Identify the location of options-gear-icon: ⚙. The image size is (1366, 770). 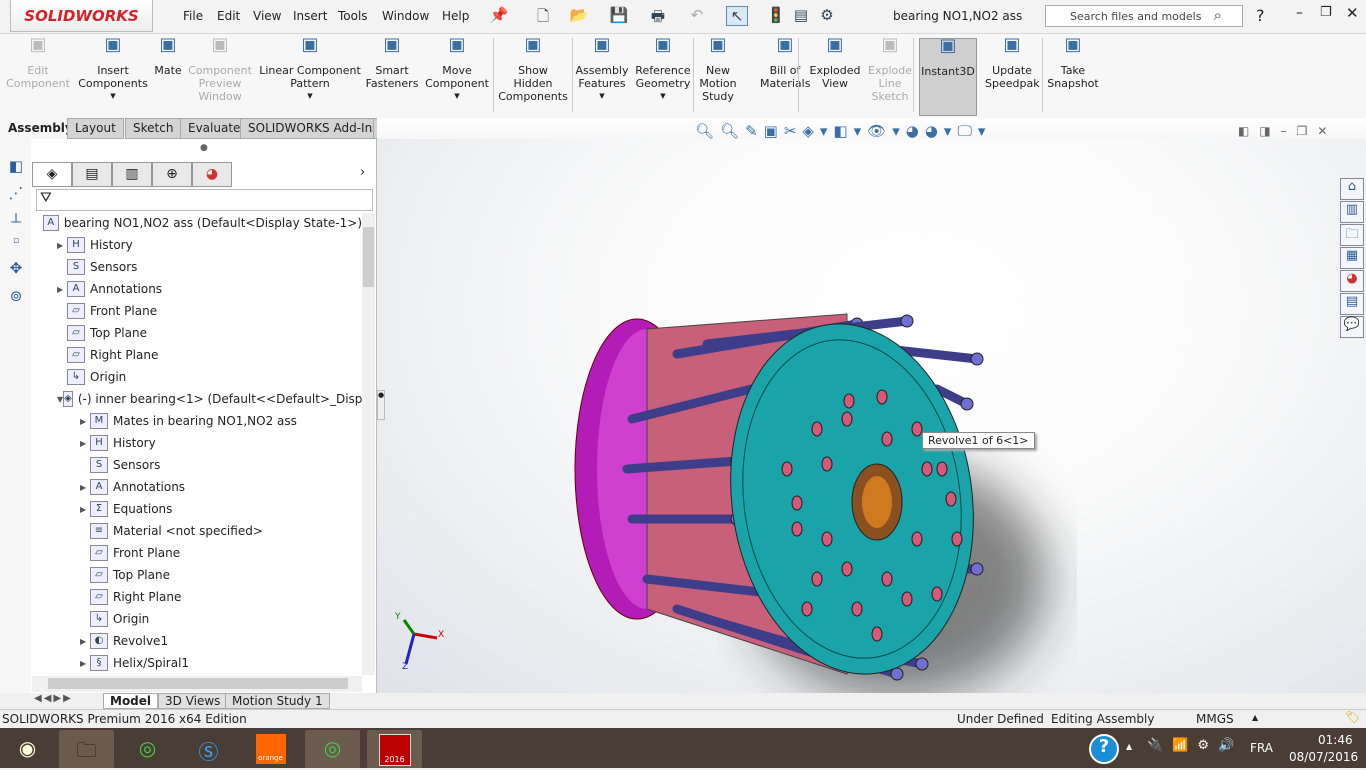
(827, 16).